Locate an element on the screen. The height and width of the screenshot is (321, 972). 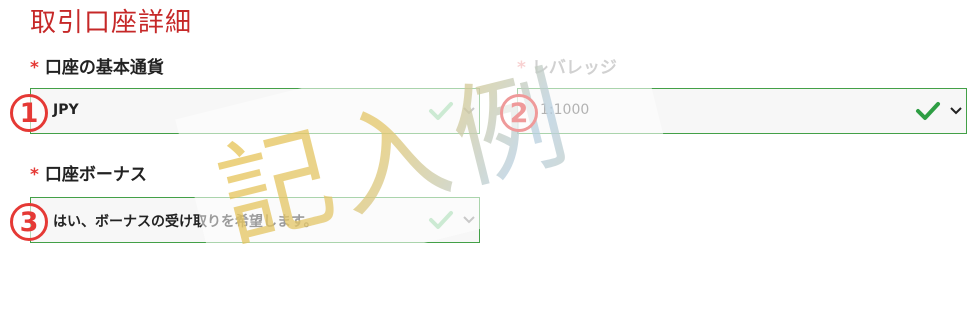
bonus-label: * 口座ボーナス is located at coordinates (88, 172).